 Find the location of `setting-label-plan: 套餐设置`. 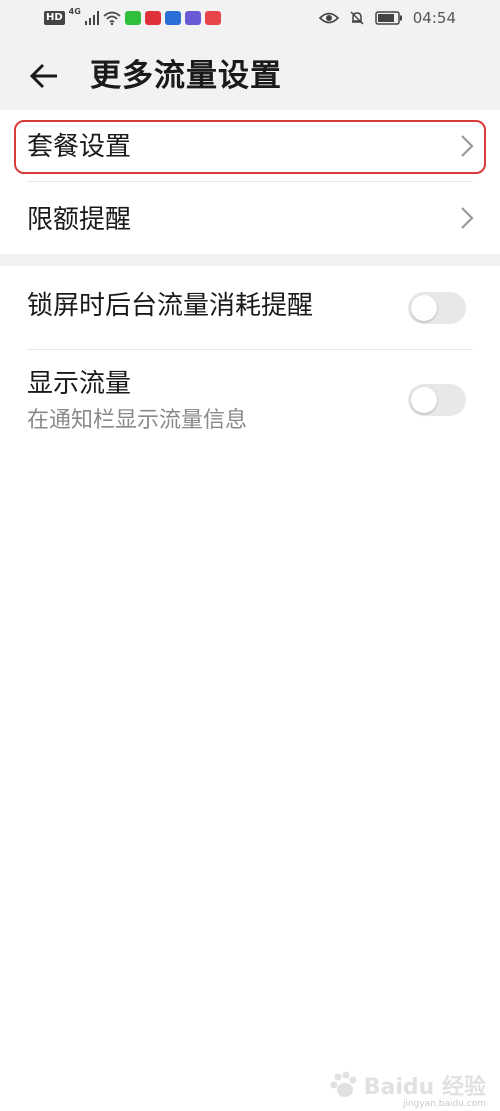

setting-label-plan: 套餐设置 is located at coordinates (79, 147).